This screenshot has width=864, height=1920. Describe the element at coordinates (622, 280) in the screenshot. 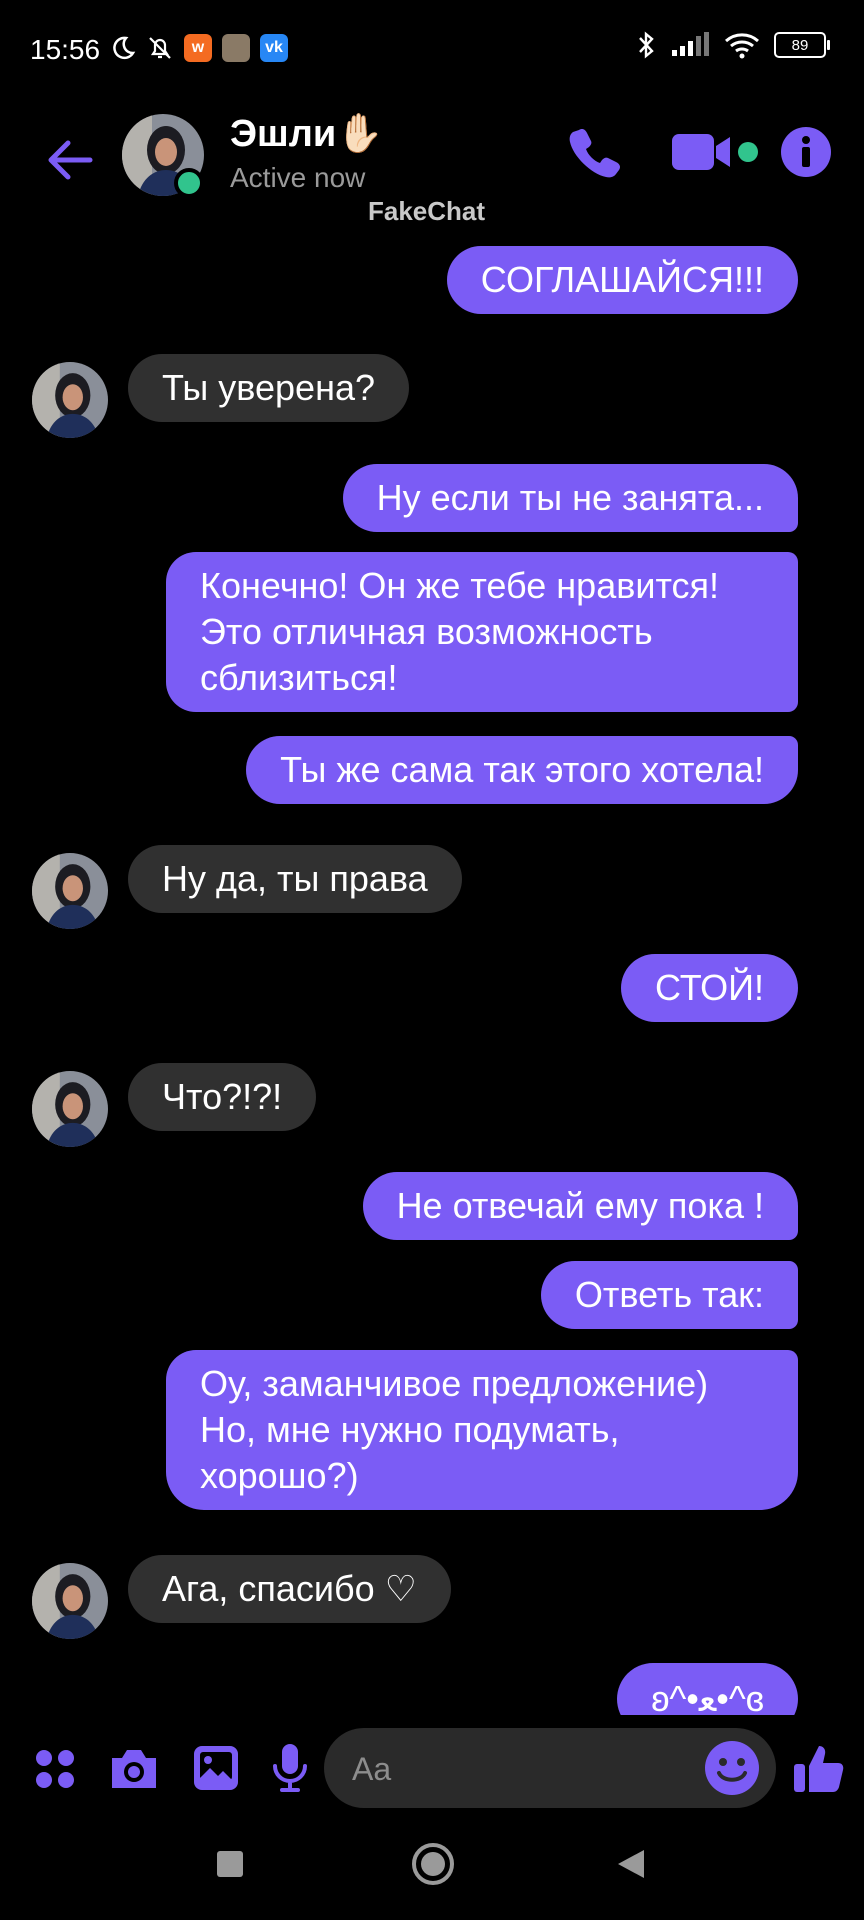

I see `message-bubble-outgoing: СОГЛАШАЙСЯ!!!` at that location.